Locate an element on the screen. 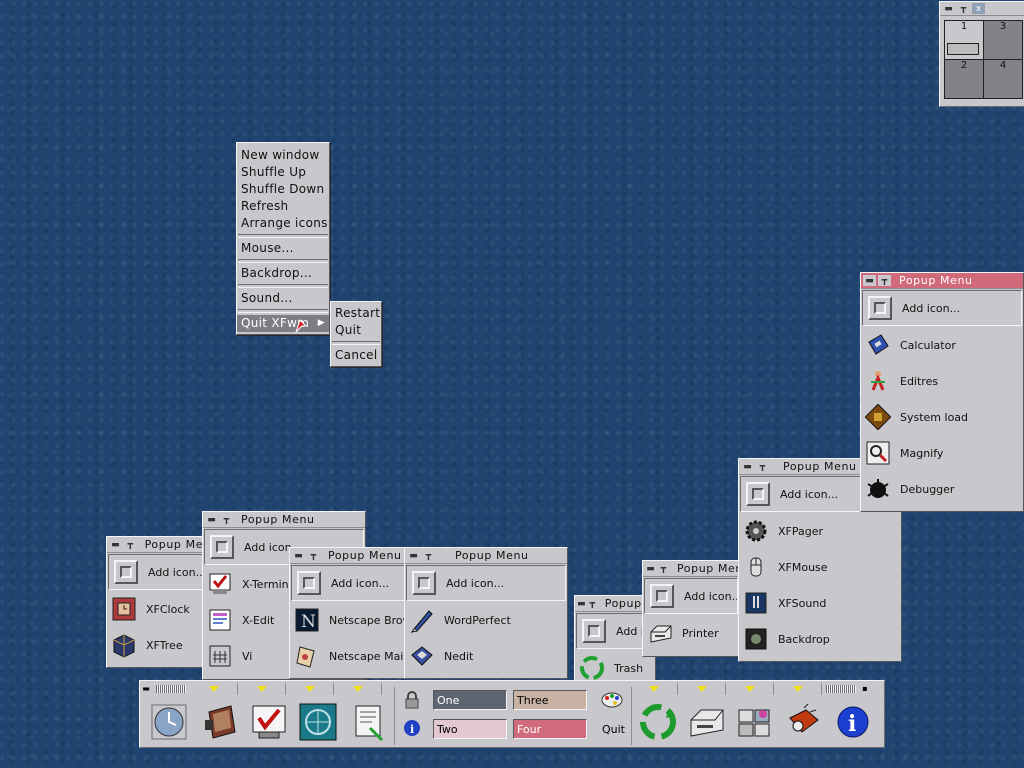 Image resolution: width=1024 pixels, height=768 pixels. panel-minimize-button: ▬ is located at coordinates (146, 689).